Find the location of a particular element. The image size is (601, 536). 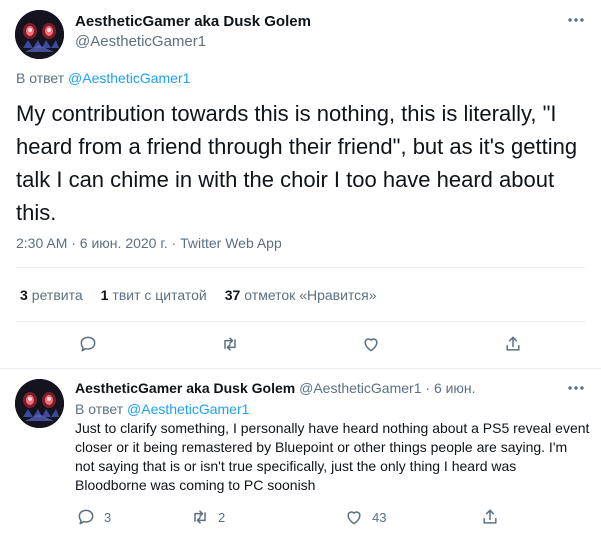

quotes-label: твит с цитатой is located at coordinates (159, 295).